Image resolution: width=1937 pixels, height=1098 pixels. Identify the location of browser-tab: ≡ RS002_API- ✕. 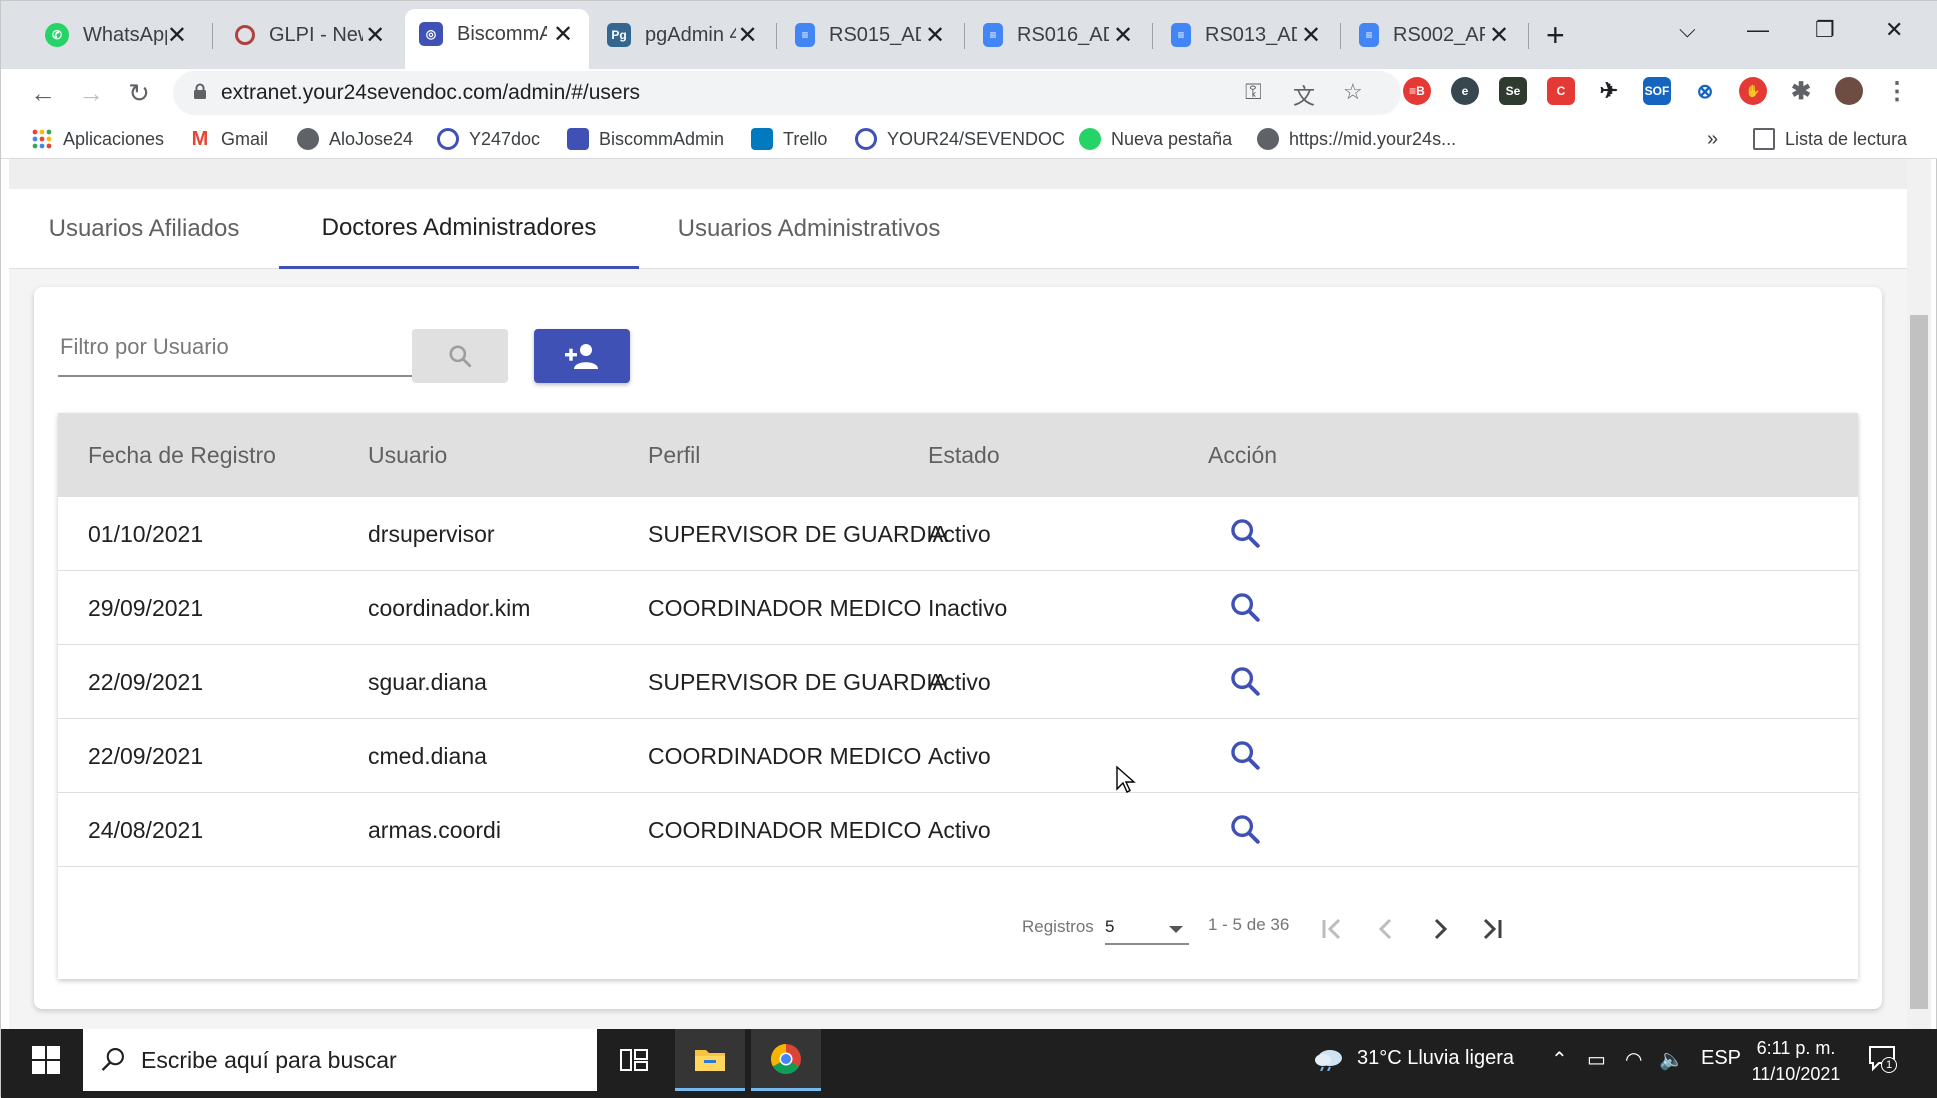
(1435, 35).